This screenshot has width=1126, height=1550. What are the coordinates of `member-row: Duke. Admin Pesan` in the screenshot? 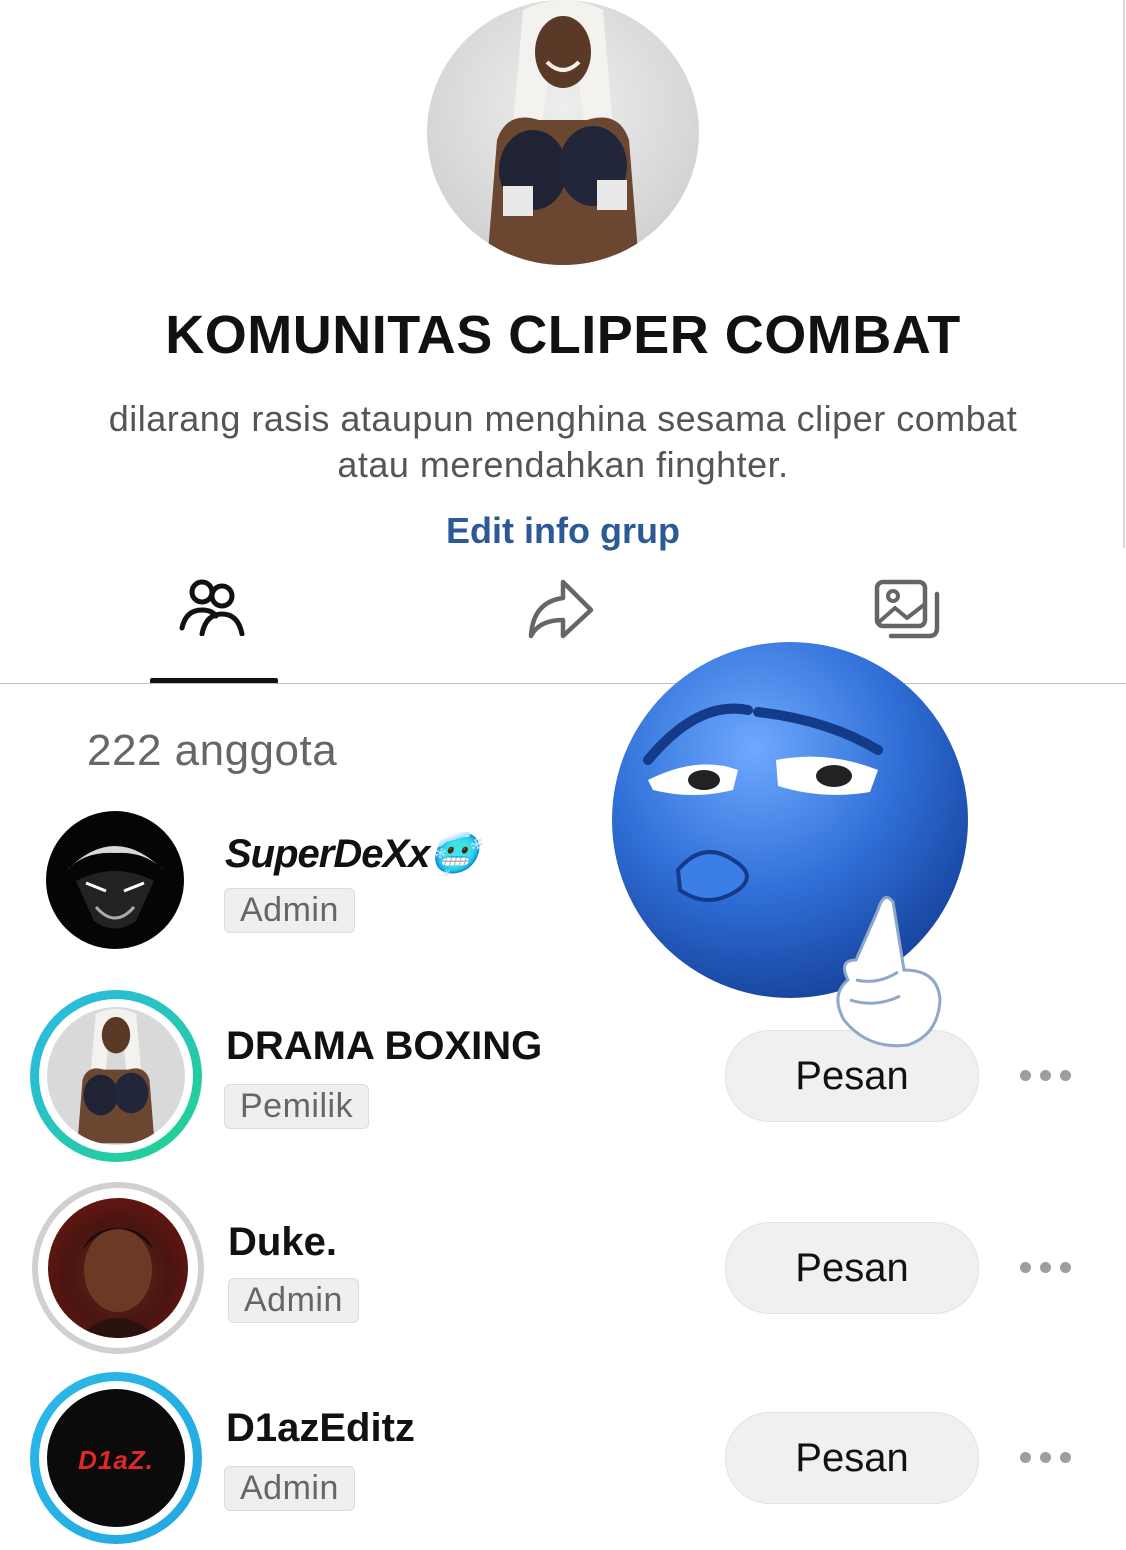 It's located at (563, 1272).